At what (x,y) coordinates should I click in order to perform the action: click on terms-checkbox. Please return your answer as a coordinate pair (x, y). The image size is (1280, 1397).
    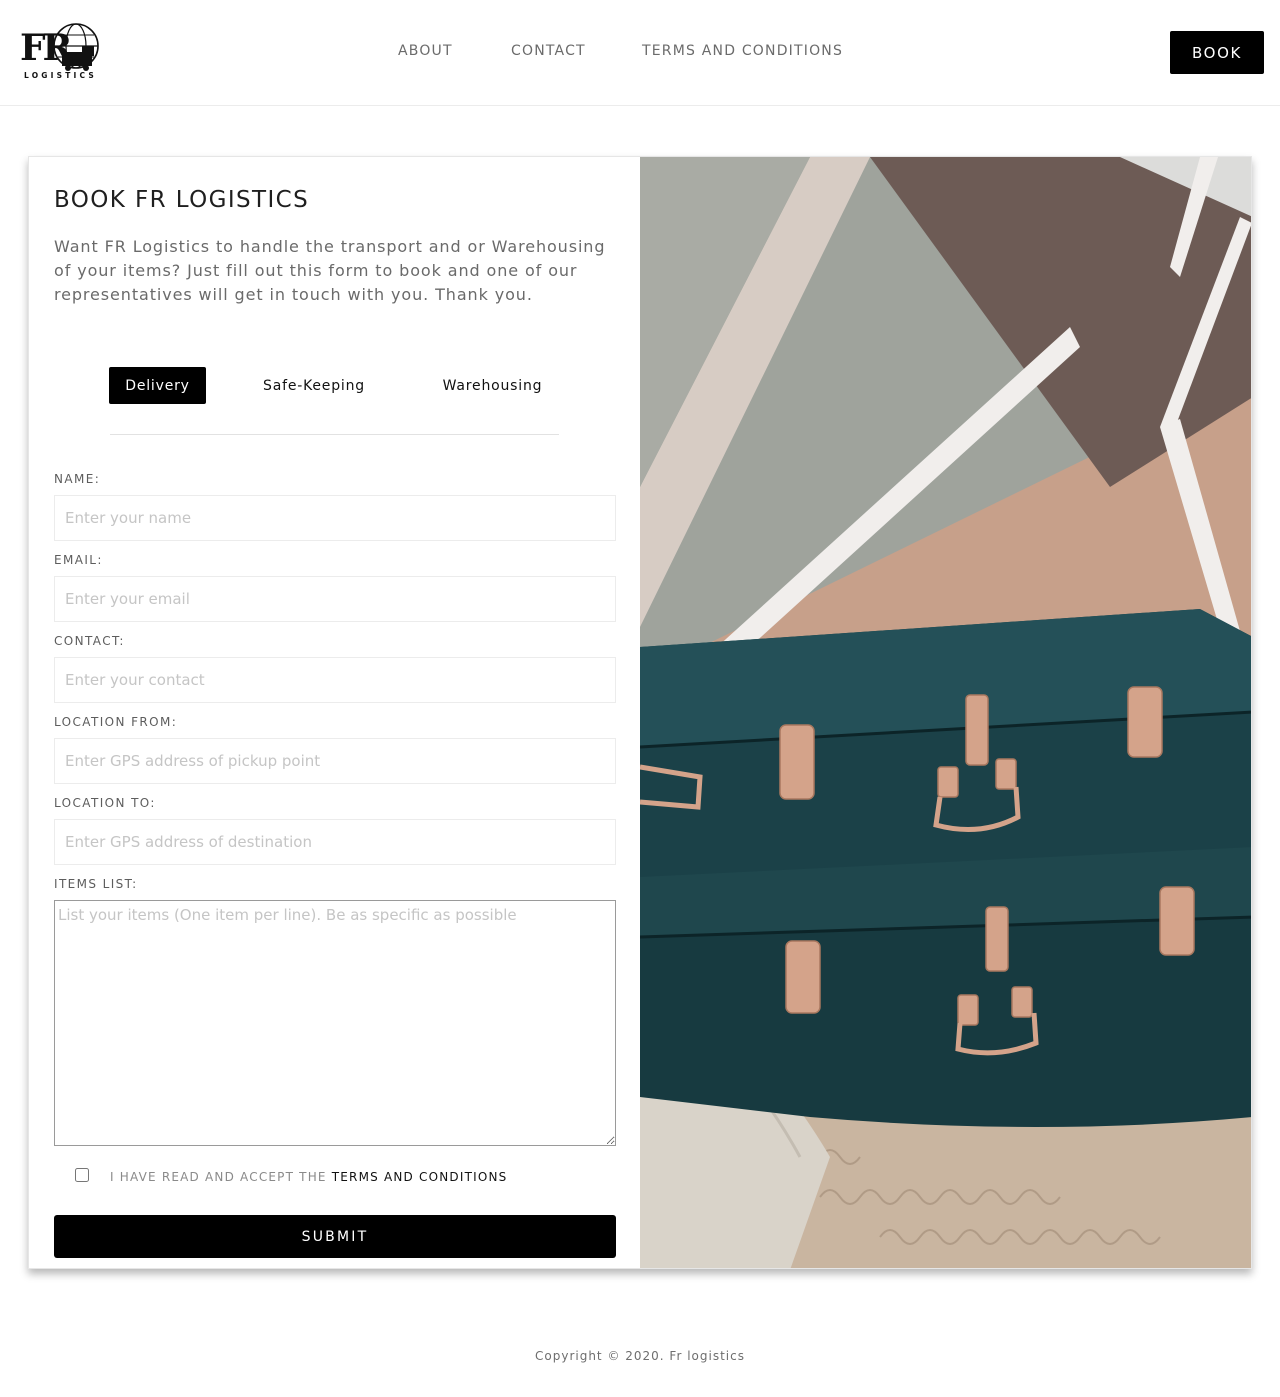
    Looking at the image, I should click on (82, 1175).